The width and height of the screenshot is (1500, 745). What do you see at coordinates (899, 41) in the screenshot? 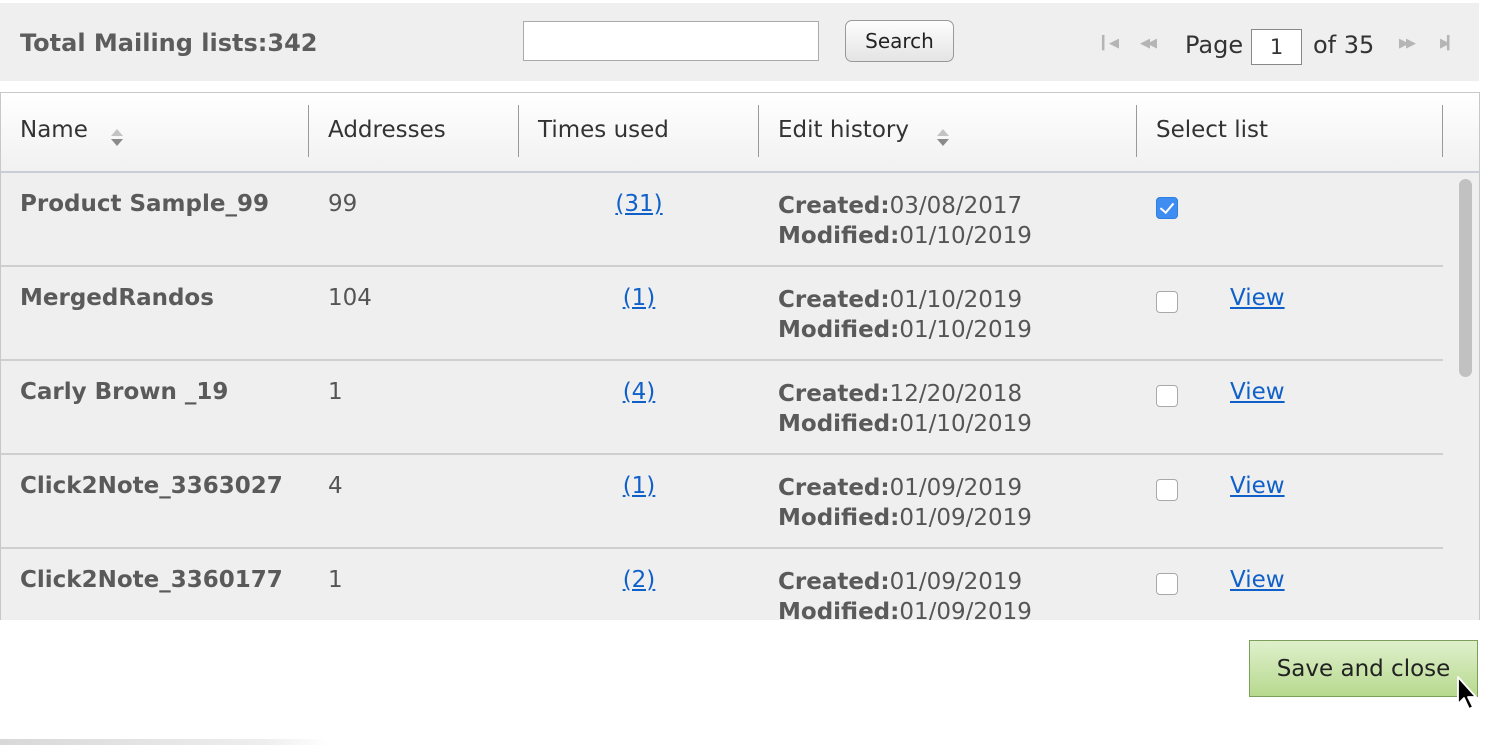
I see `search-button: Search` at bounding box center [899, 41].